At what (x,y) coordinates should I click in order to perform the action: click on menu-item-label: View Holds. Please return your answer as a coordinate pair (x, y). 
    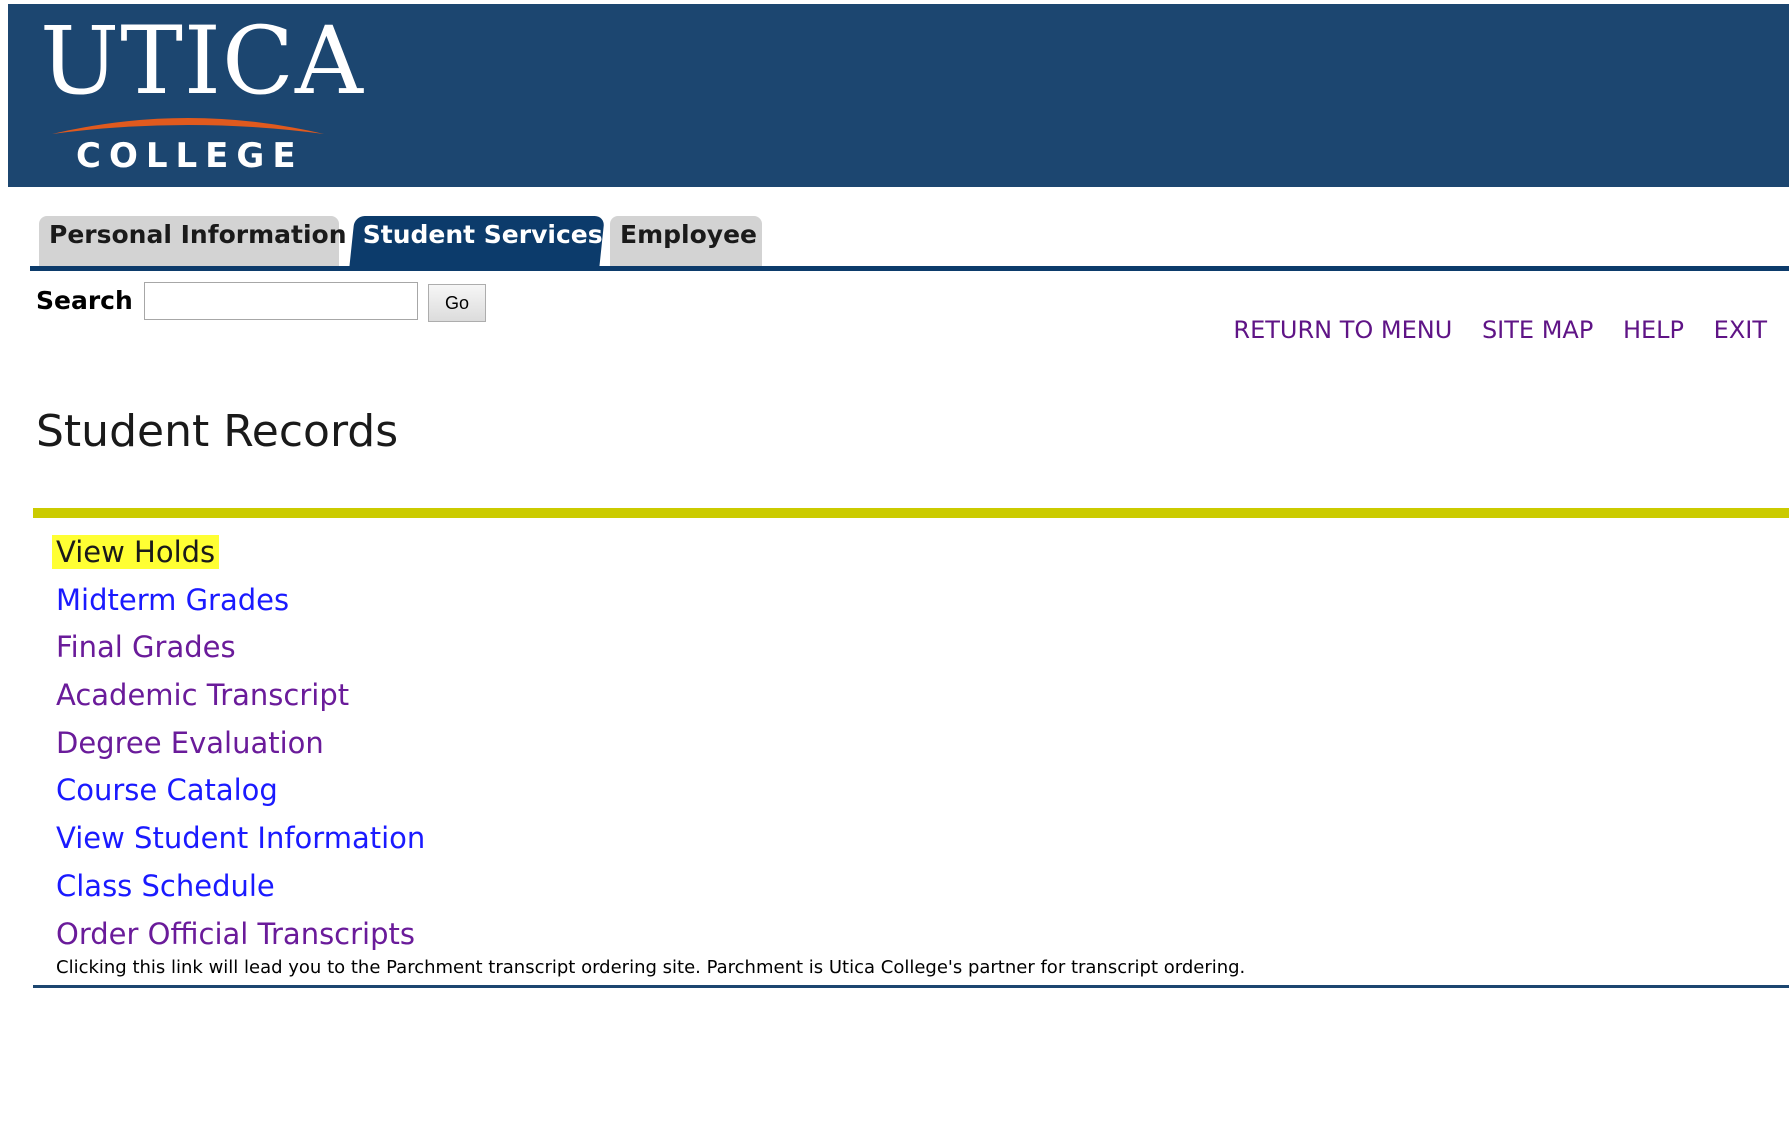
    Looking at the image, I should click on (136, 552).